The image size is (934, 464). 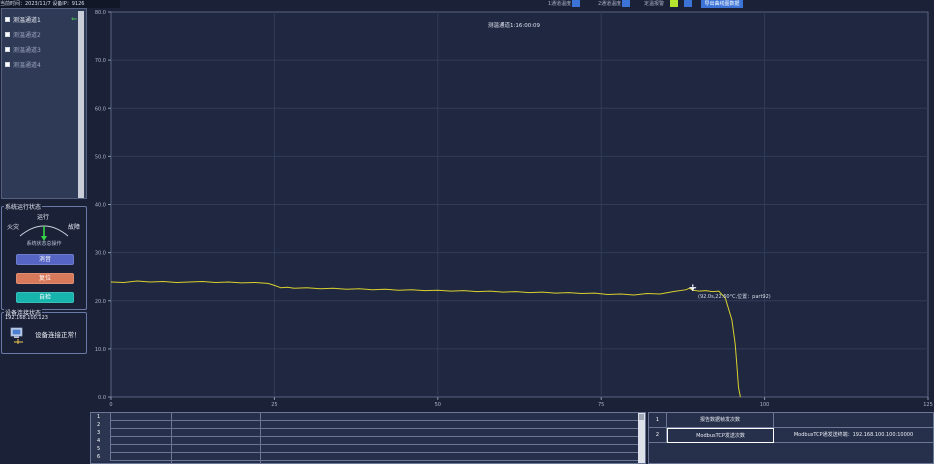 I want to click on device-ip: 192.168.100.123, so click(x=26, y=318).